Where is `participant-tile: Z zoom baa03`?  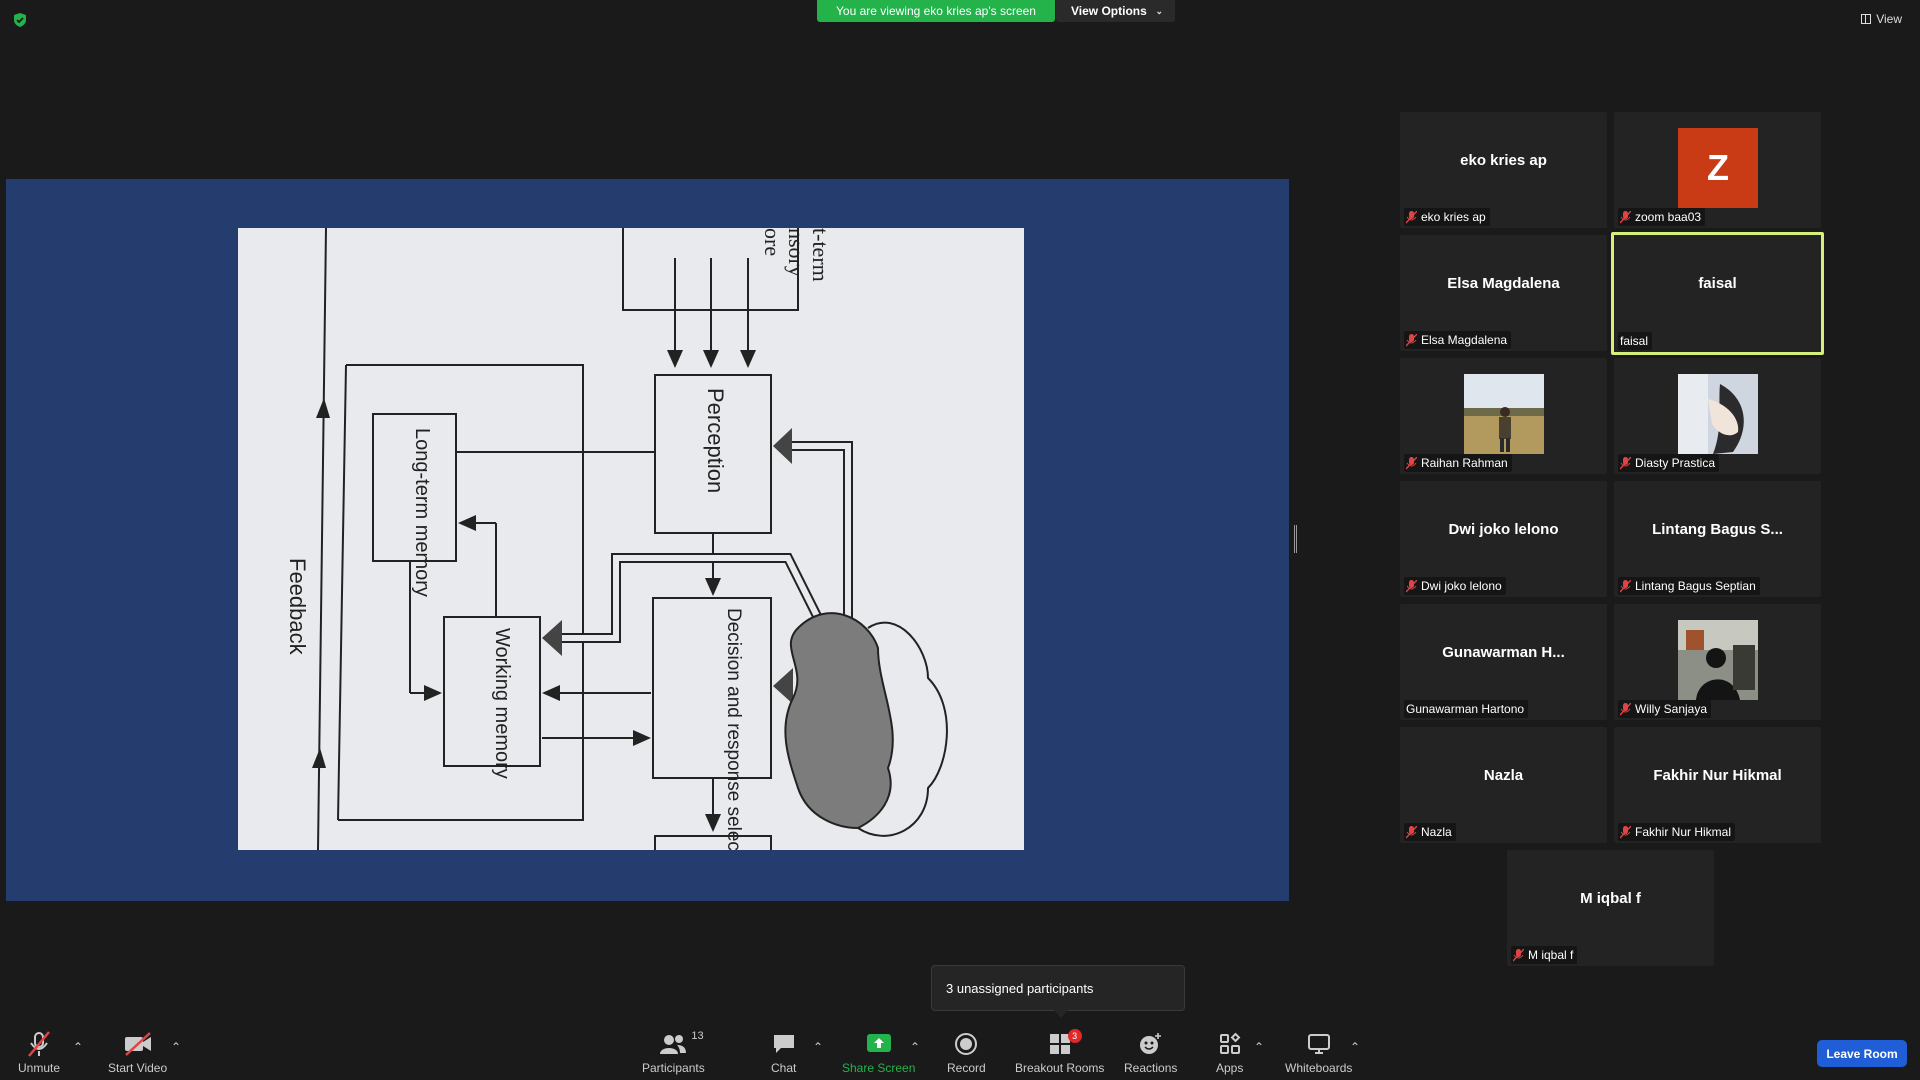 participant-tile: Z zoom baa03 is located at coordinates (1717, 170).